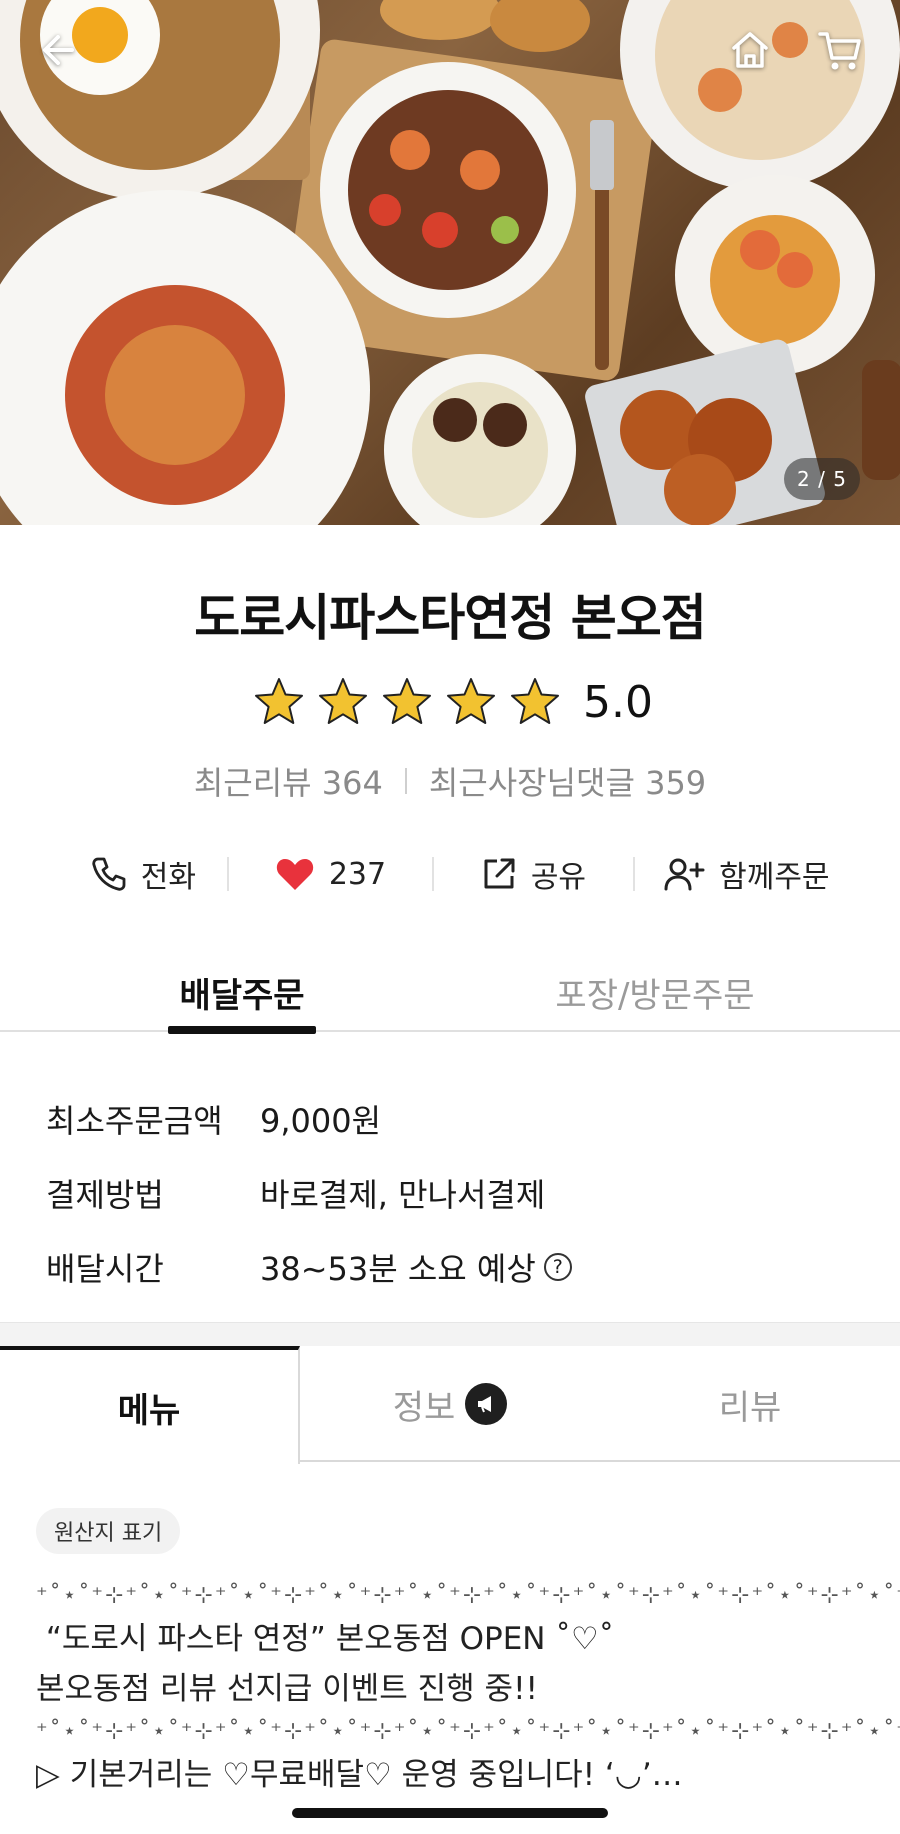 This screenshot has height=1834, width=900. Describe the element at coordinates (450, 993) in the screenshot. I see `order-type-tabs: 배달주문 포장/방문주문` at that location.